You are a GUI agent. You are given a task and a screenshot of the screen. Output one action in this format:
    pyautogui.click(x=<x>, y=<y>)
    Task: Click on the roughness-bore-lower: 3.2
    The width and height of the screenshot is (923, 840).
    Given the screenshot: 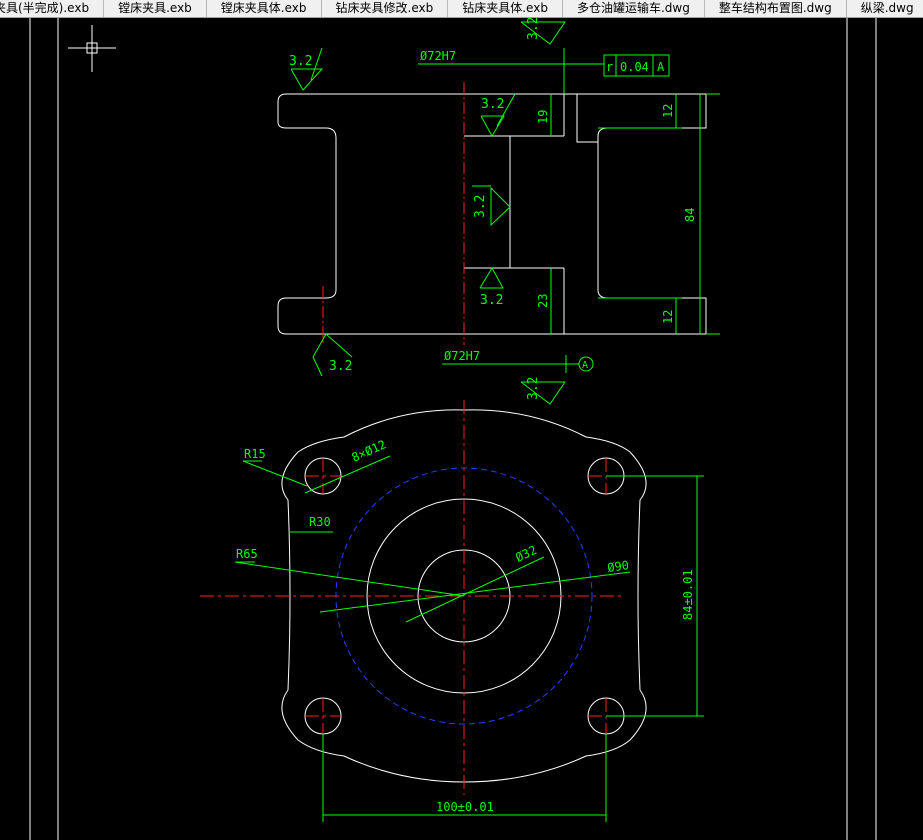 What is the action you would take?
    pyautogui.click(x=491, y=300)
    